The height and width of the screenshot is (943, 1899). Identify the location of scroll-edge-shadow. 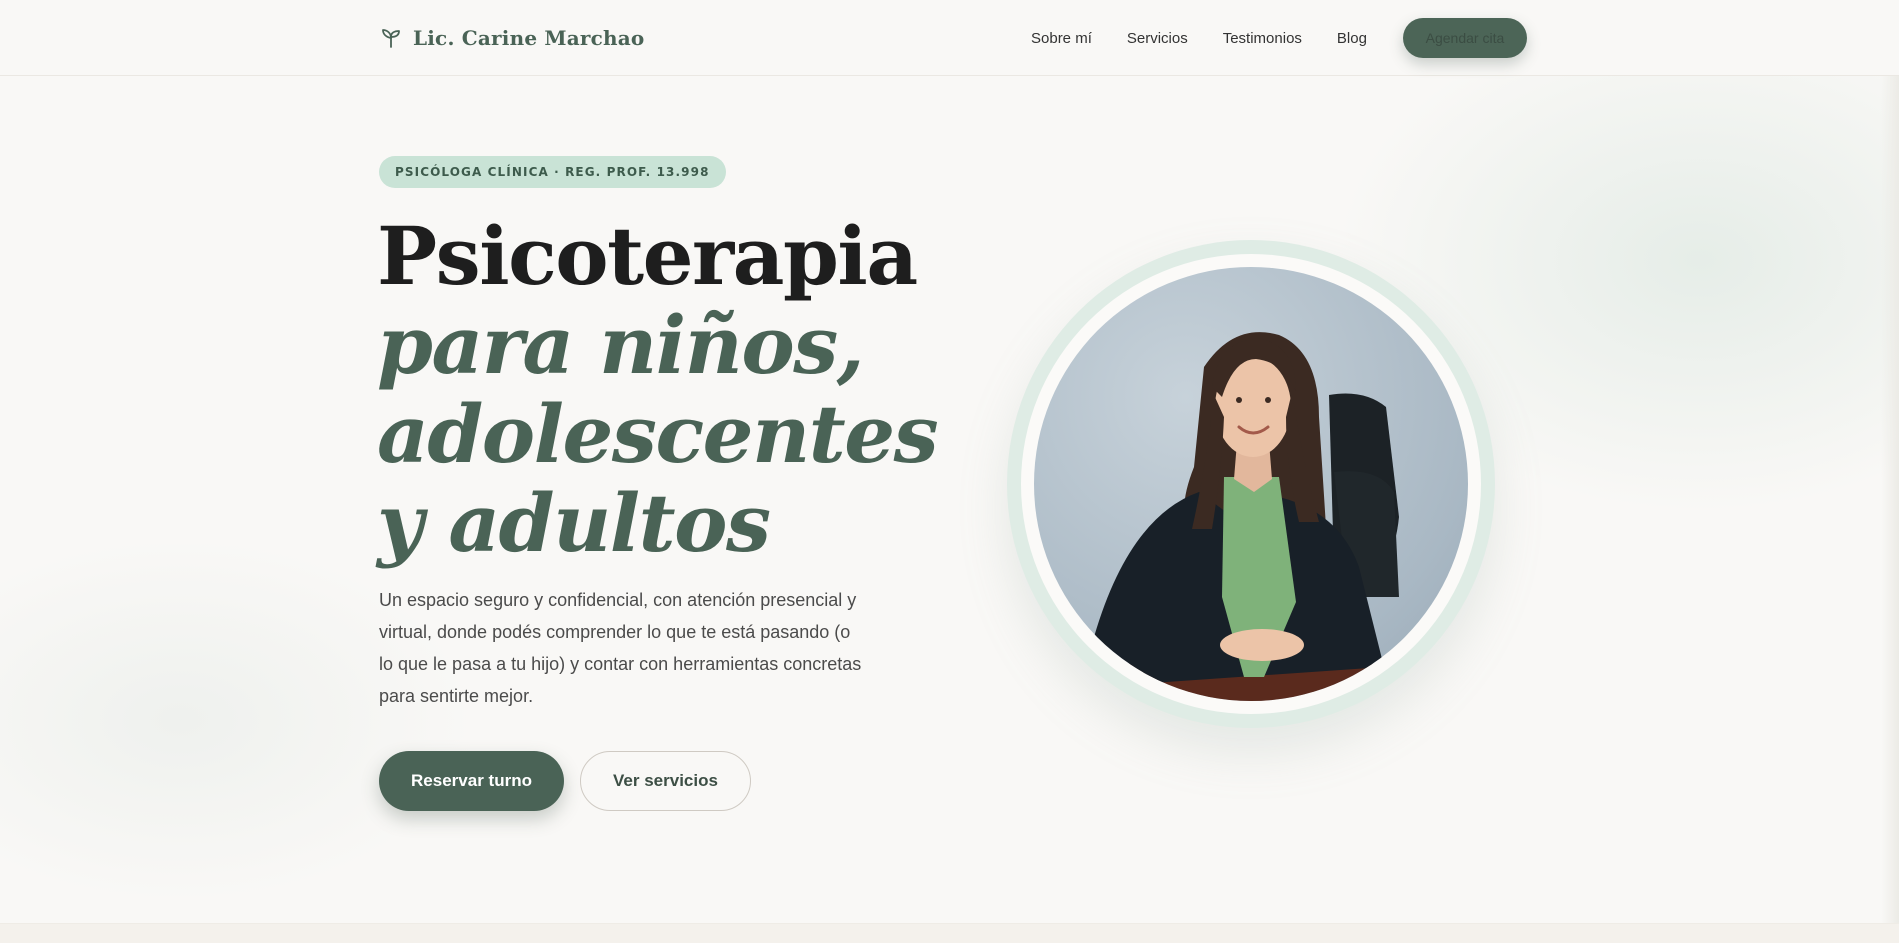
(1890, 499).